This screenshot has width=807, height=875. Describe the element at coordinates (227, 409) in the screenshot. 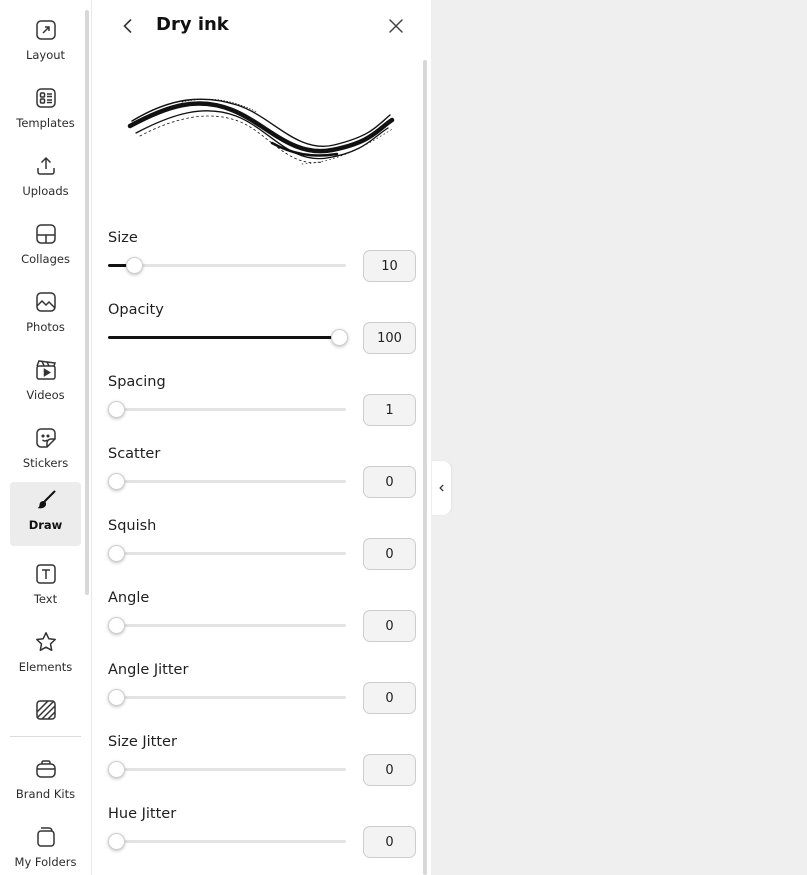

I see `spacing-slider` at that location.